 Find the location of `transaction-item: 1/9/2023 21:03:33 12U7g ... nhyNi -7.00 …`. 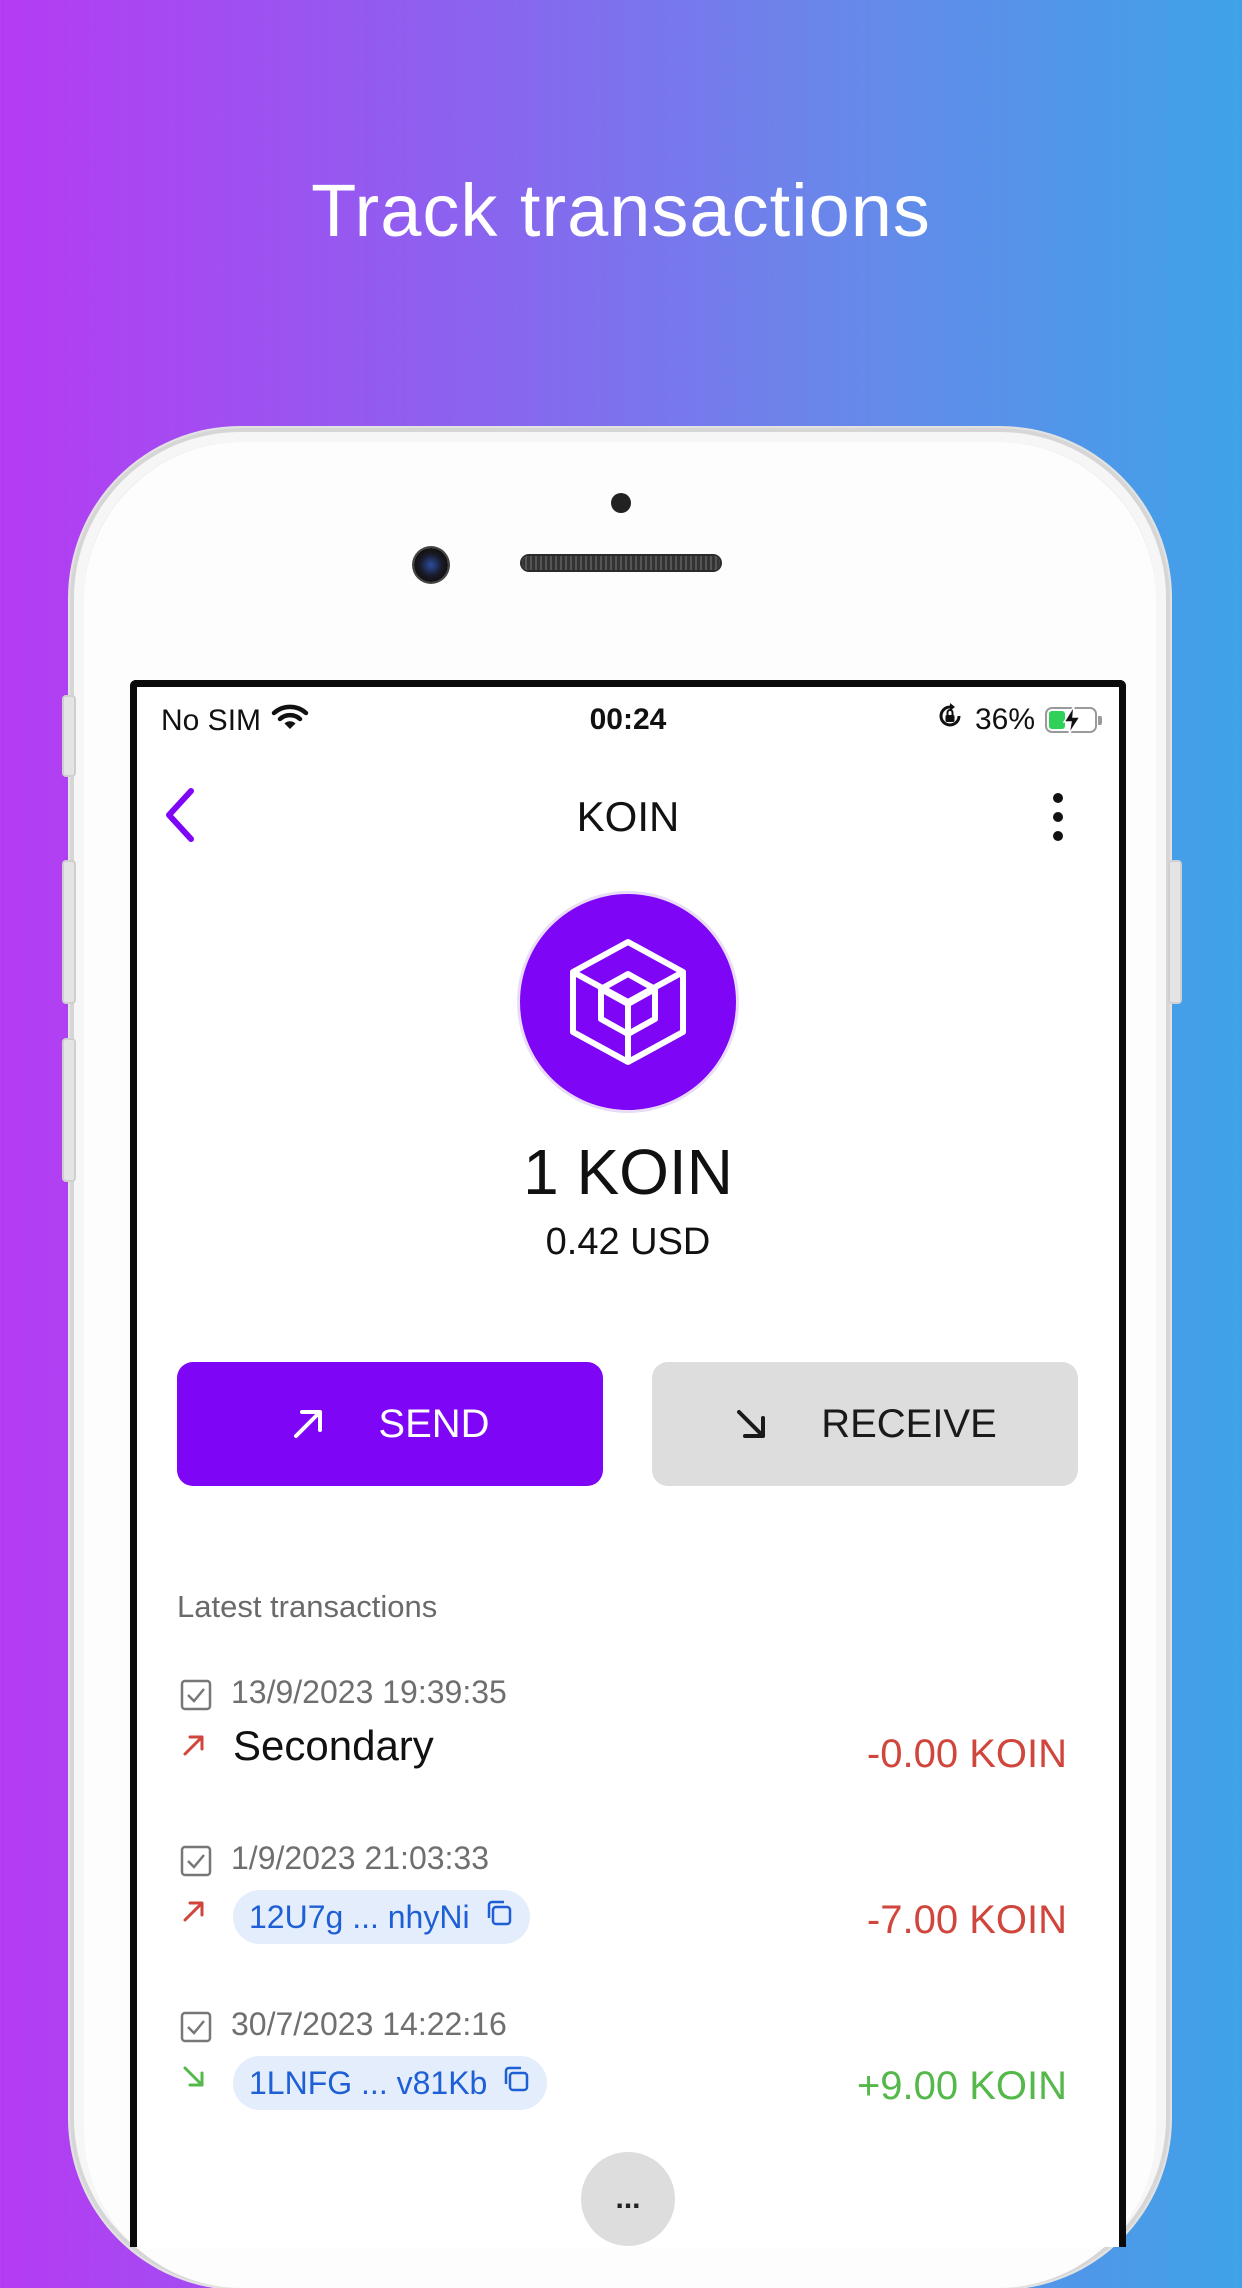

transaction-item: 1/9/2023 21:03:33 12U7g ... nhyNi -7.00 … is located at coordinates (622, 1913).